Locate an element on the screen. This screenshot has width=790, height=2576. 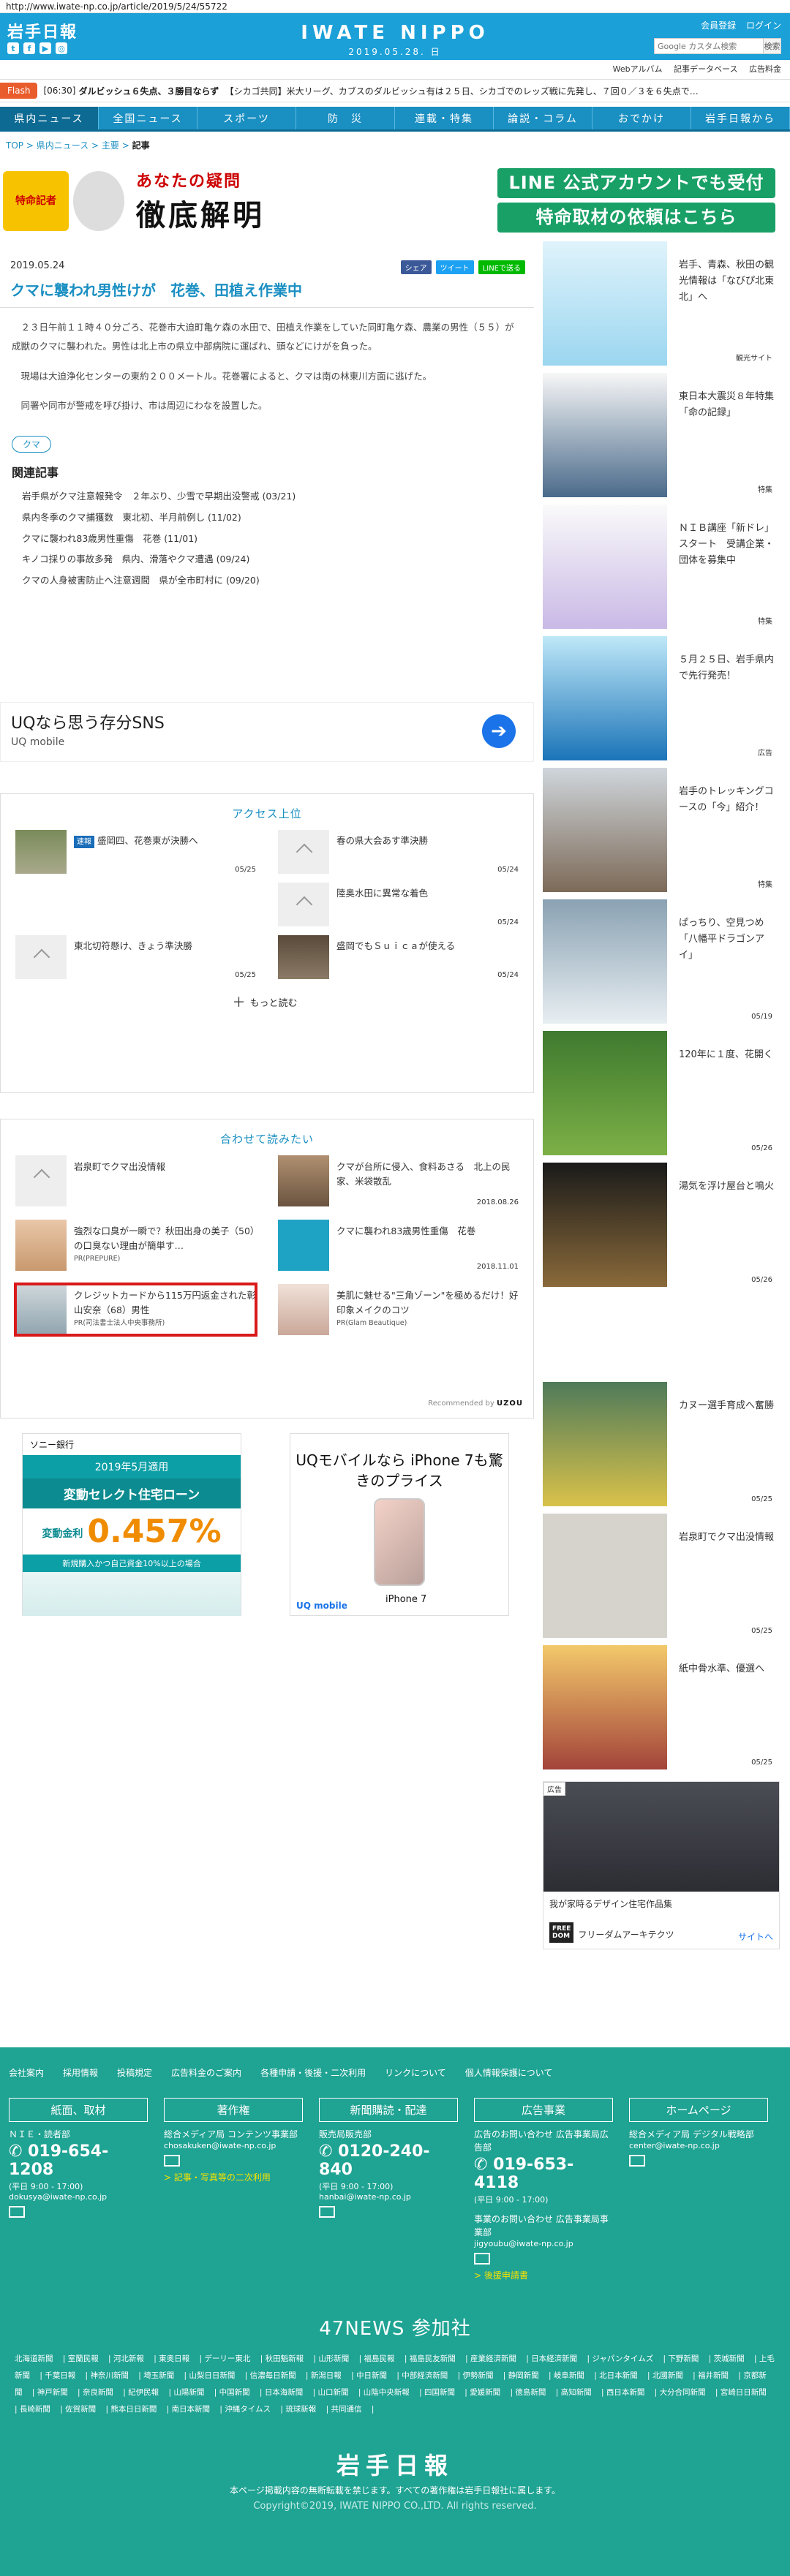
partner-paper-link: 茨城新聞 is located at coordinates (729, 2358).